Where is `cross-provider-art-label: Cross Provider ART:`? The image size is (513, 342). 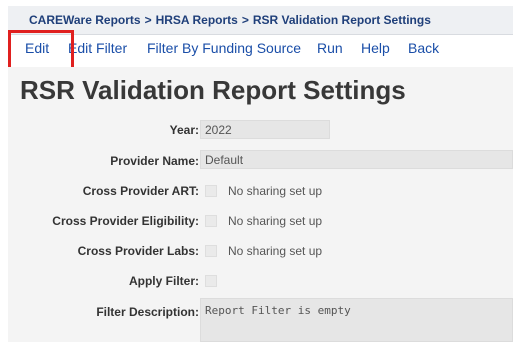 cross-provider-art-label: Cross Provider ART: is located at coordinates (140, 191).